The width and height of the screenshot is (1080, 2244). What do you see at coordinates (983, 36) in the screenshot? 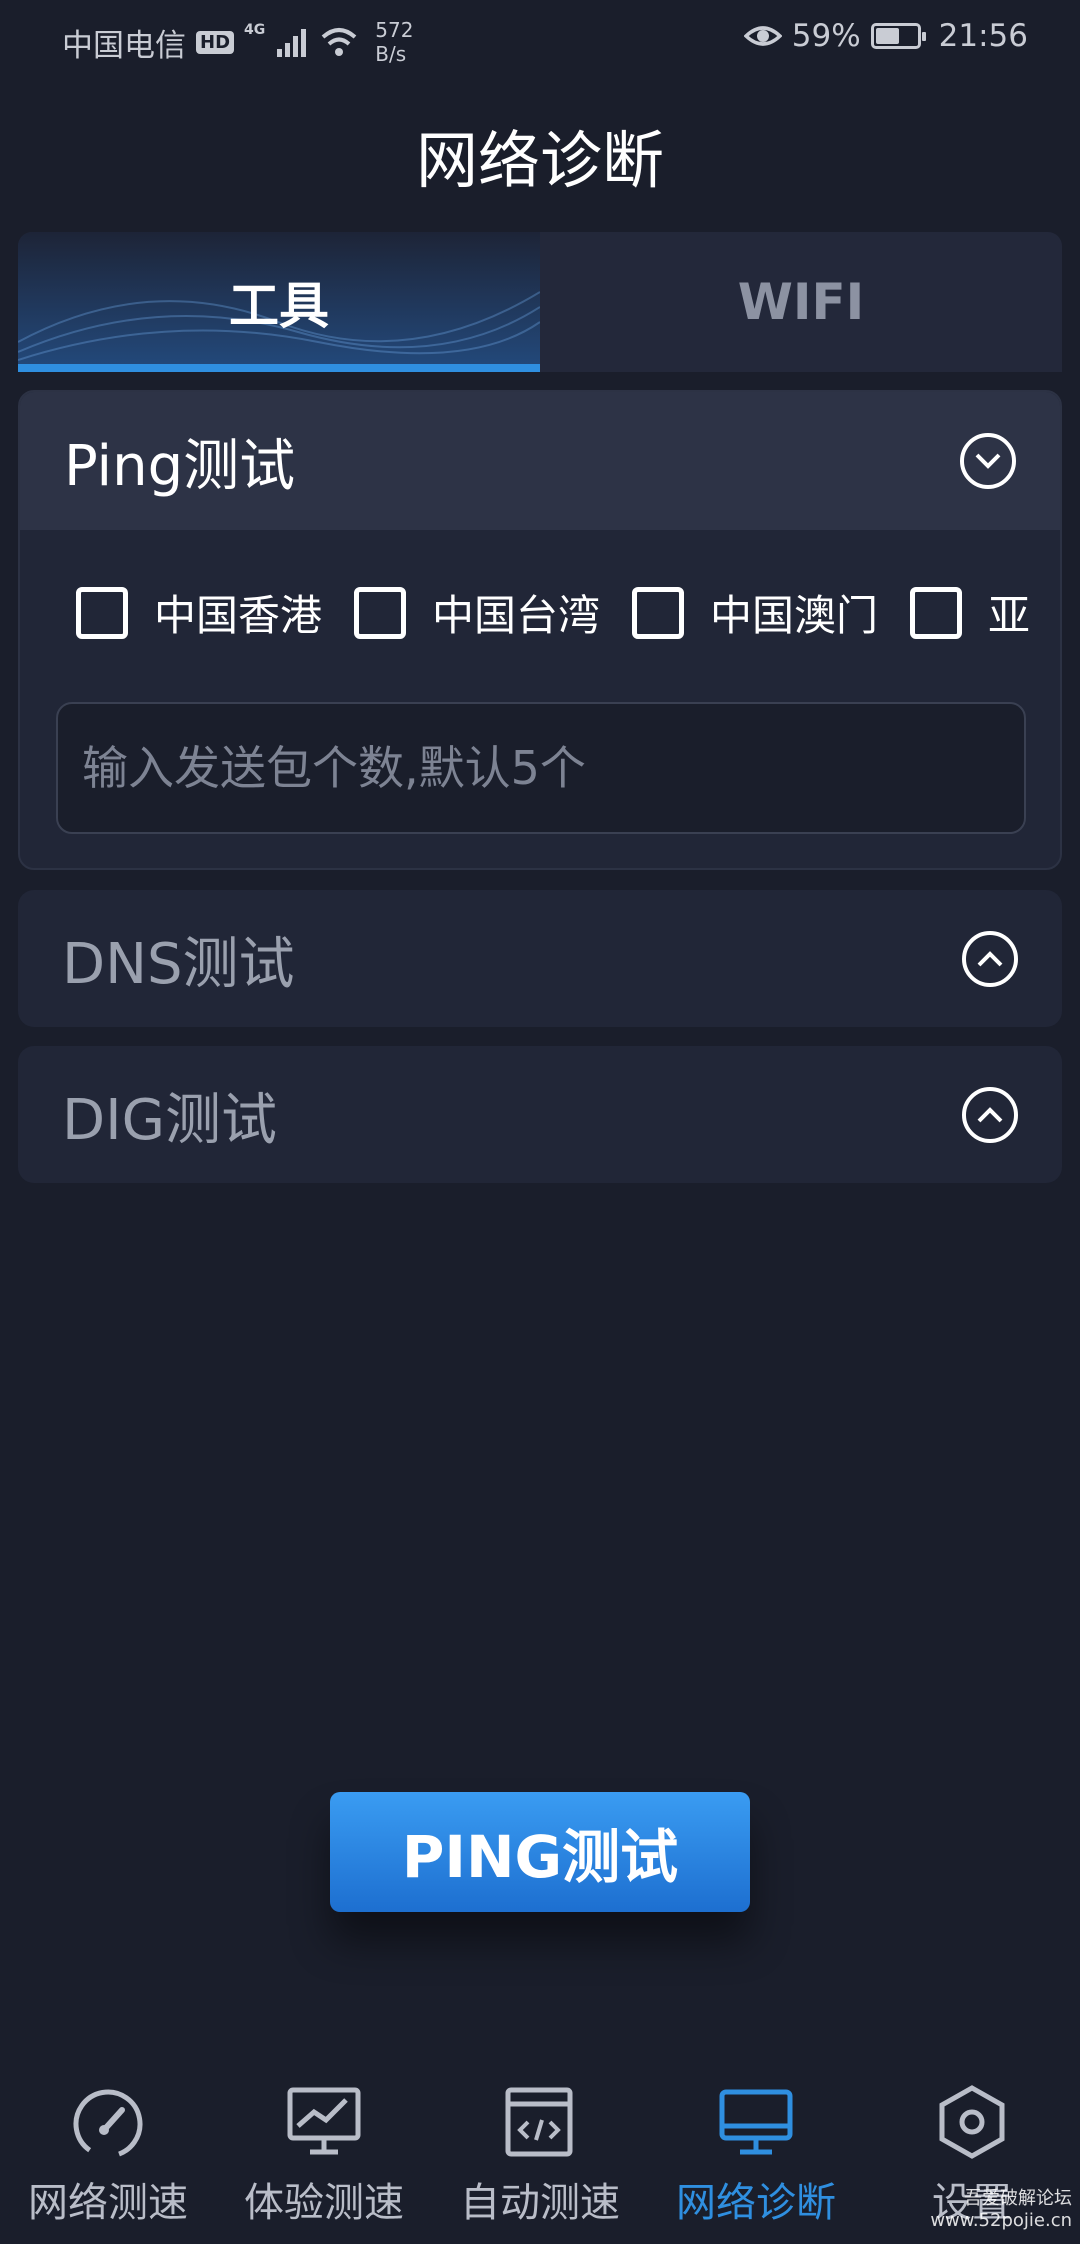
I see `clock: 21:56` at bounding box center [983, 36].